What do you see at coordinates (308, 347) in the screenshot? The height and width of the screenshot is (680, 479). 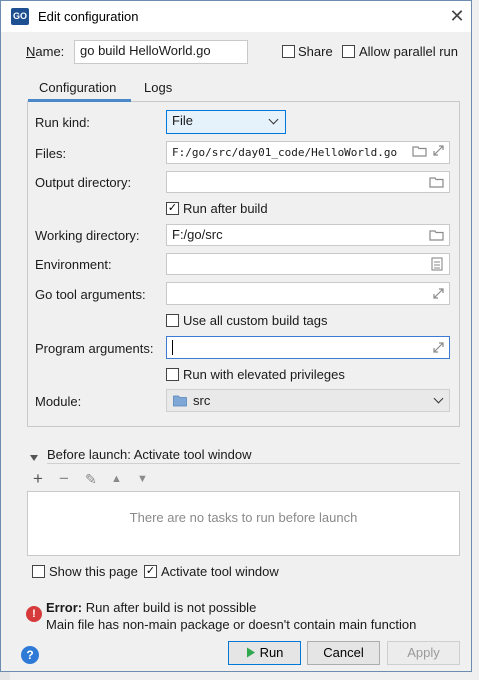 I see `program-arguments-input` at bounding box center [308, 347].